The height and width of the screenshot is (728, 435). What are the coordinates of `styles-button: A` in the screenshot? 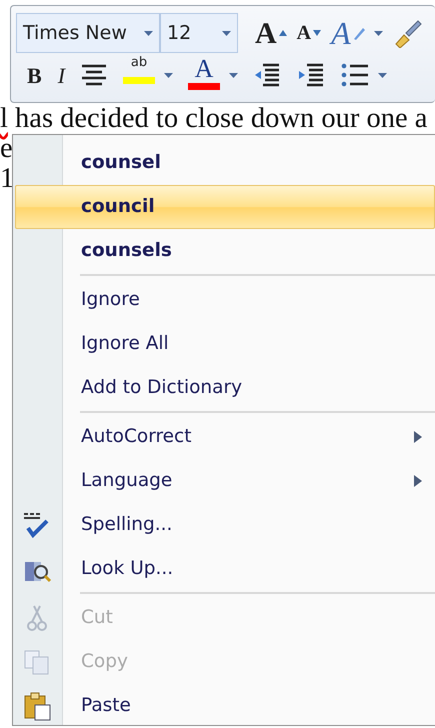 It's located at (348, 33).